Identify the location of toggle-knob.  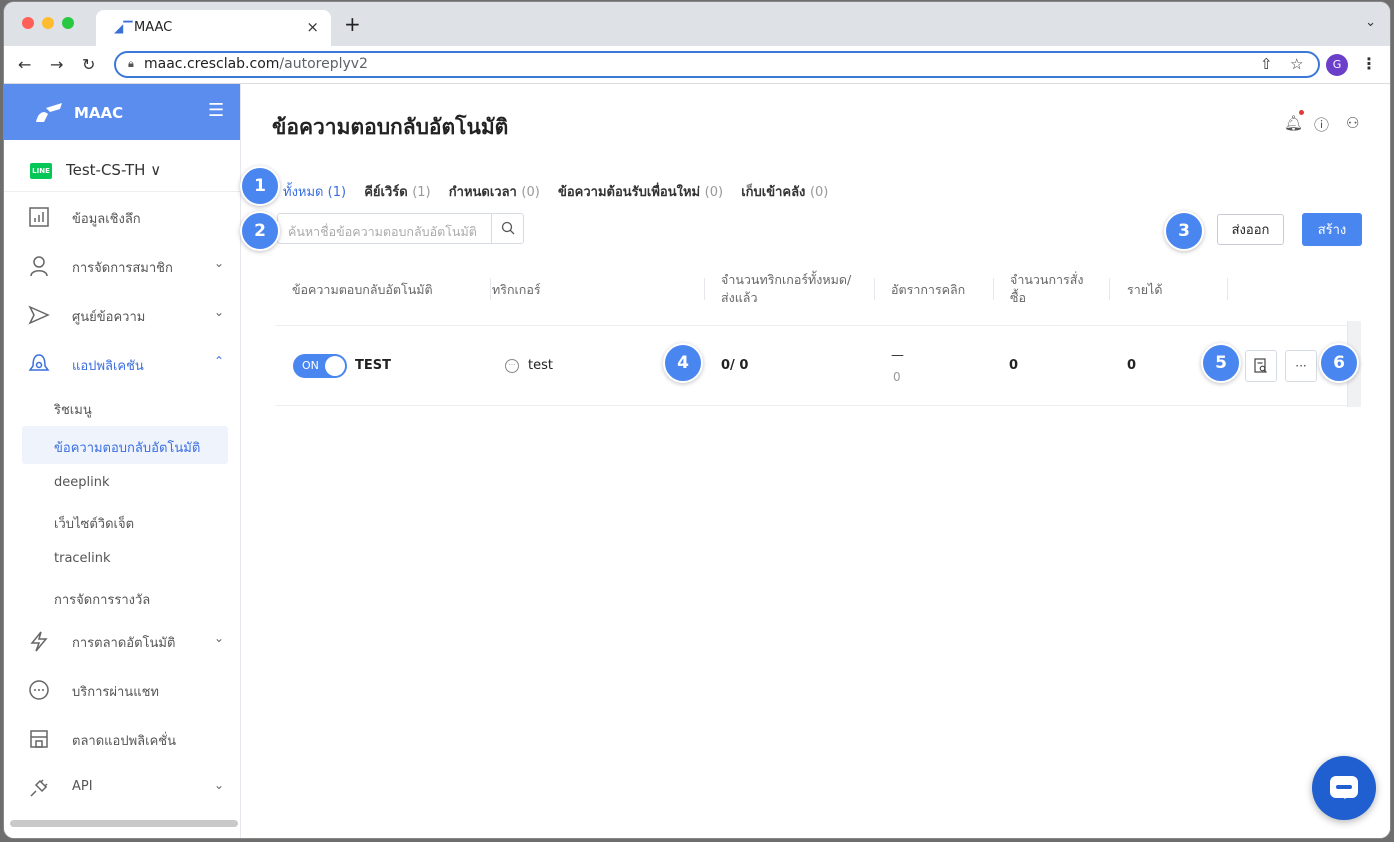
(335, 366).